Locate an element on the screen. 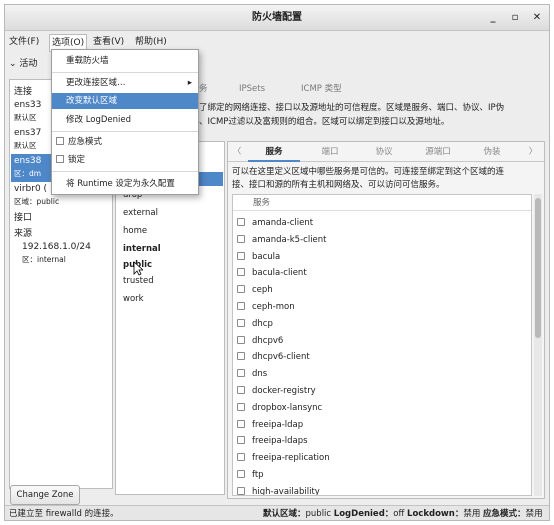 The height and width of the screenshot is (525, 554). tabs-next-icon: 〉 is located at coordinates (533, 152).